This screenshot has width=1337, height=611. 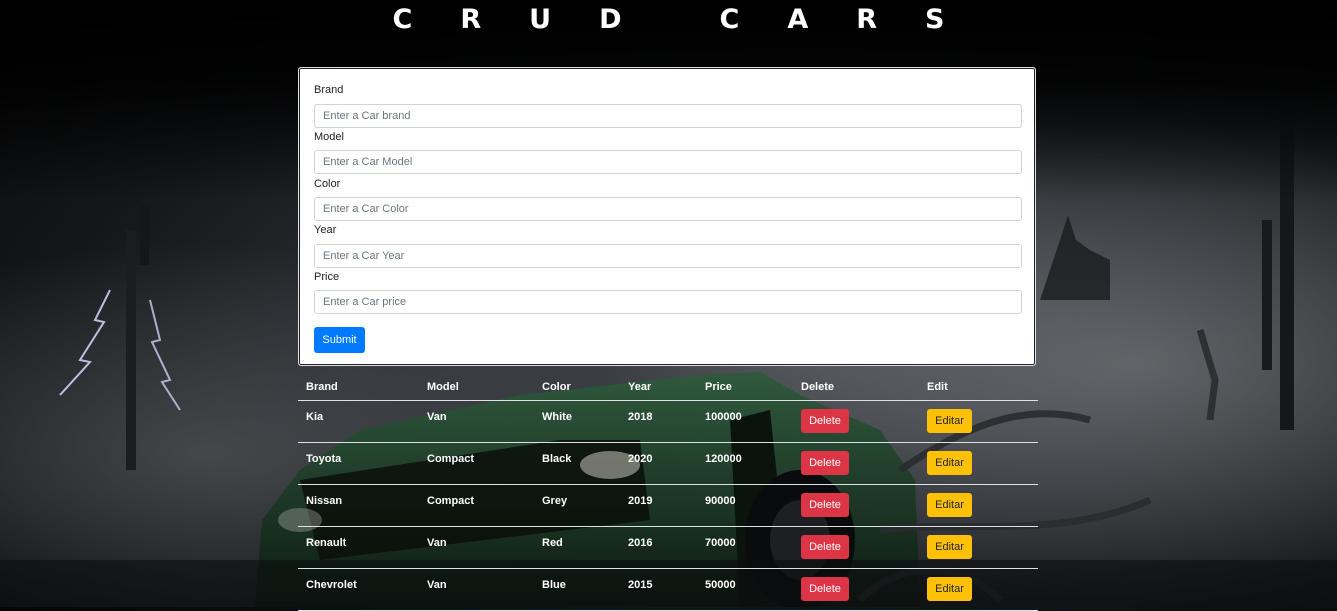 I want to click on cell-brand: Toyota, so click(x=358, y=463).